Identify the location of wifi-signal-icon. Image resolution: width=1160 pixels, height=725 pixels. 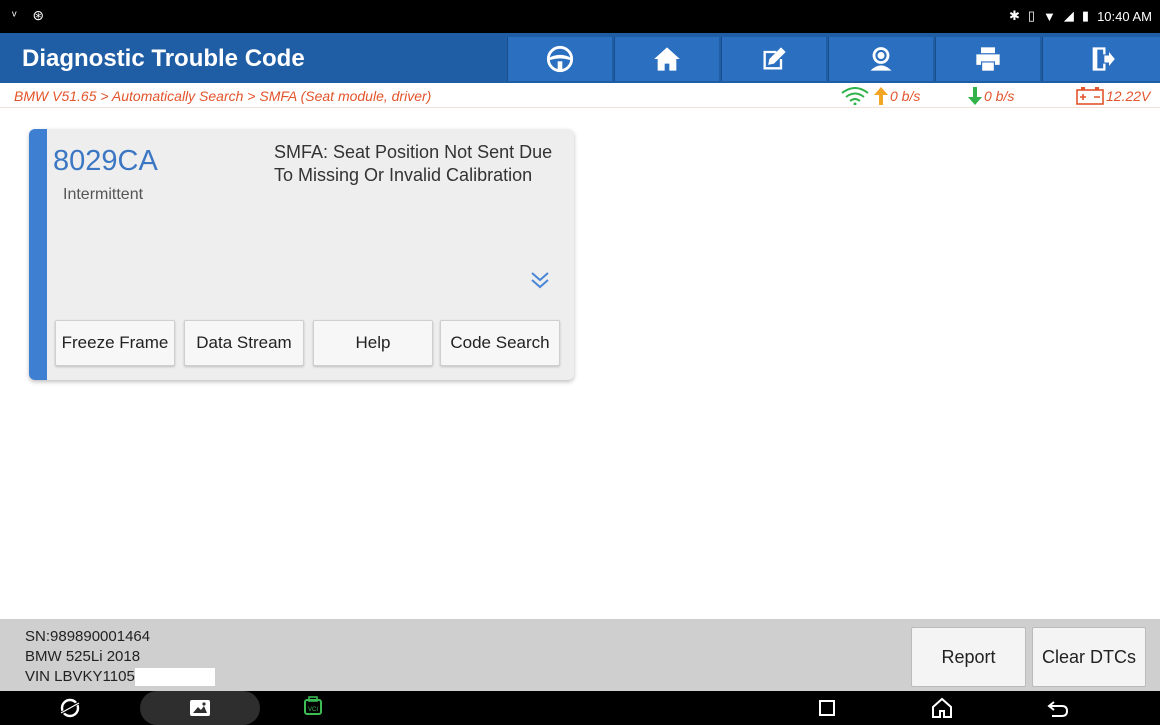
(855, 96).